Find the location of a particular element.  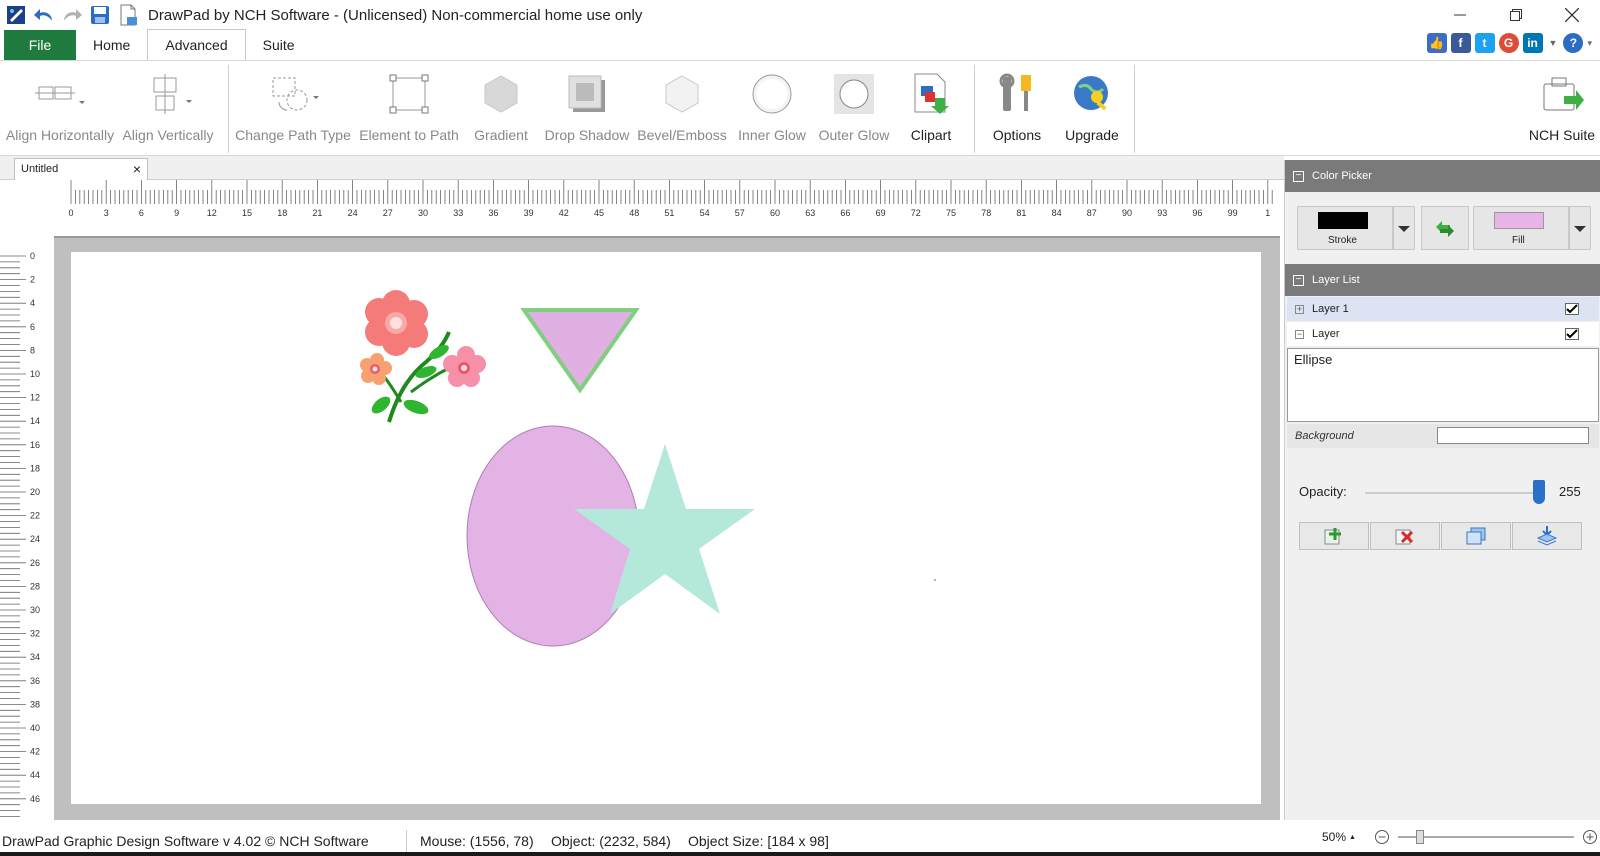

tab-home: Home is located at coordinates (111, 45).